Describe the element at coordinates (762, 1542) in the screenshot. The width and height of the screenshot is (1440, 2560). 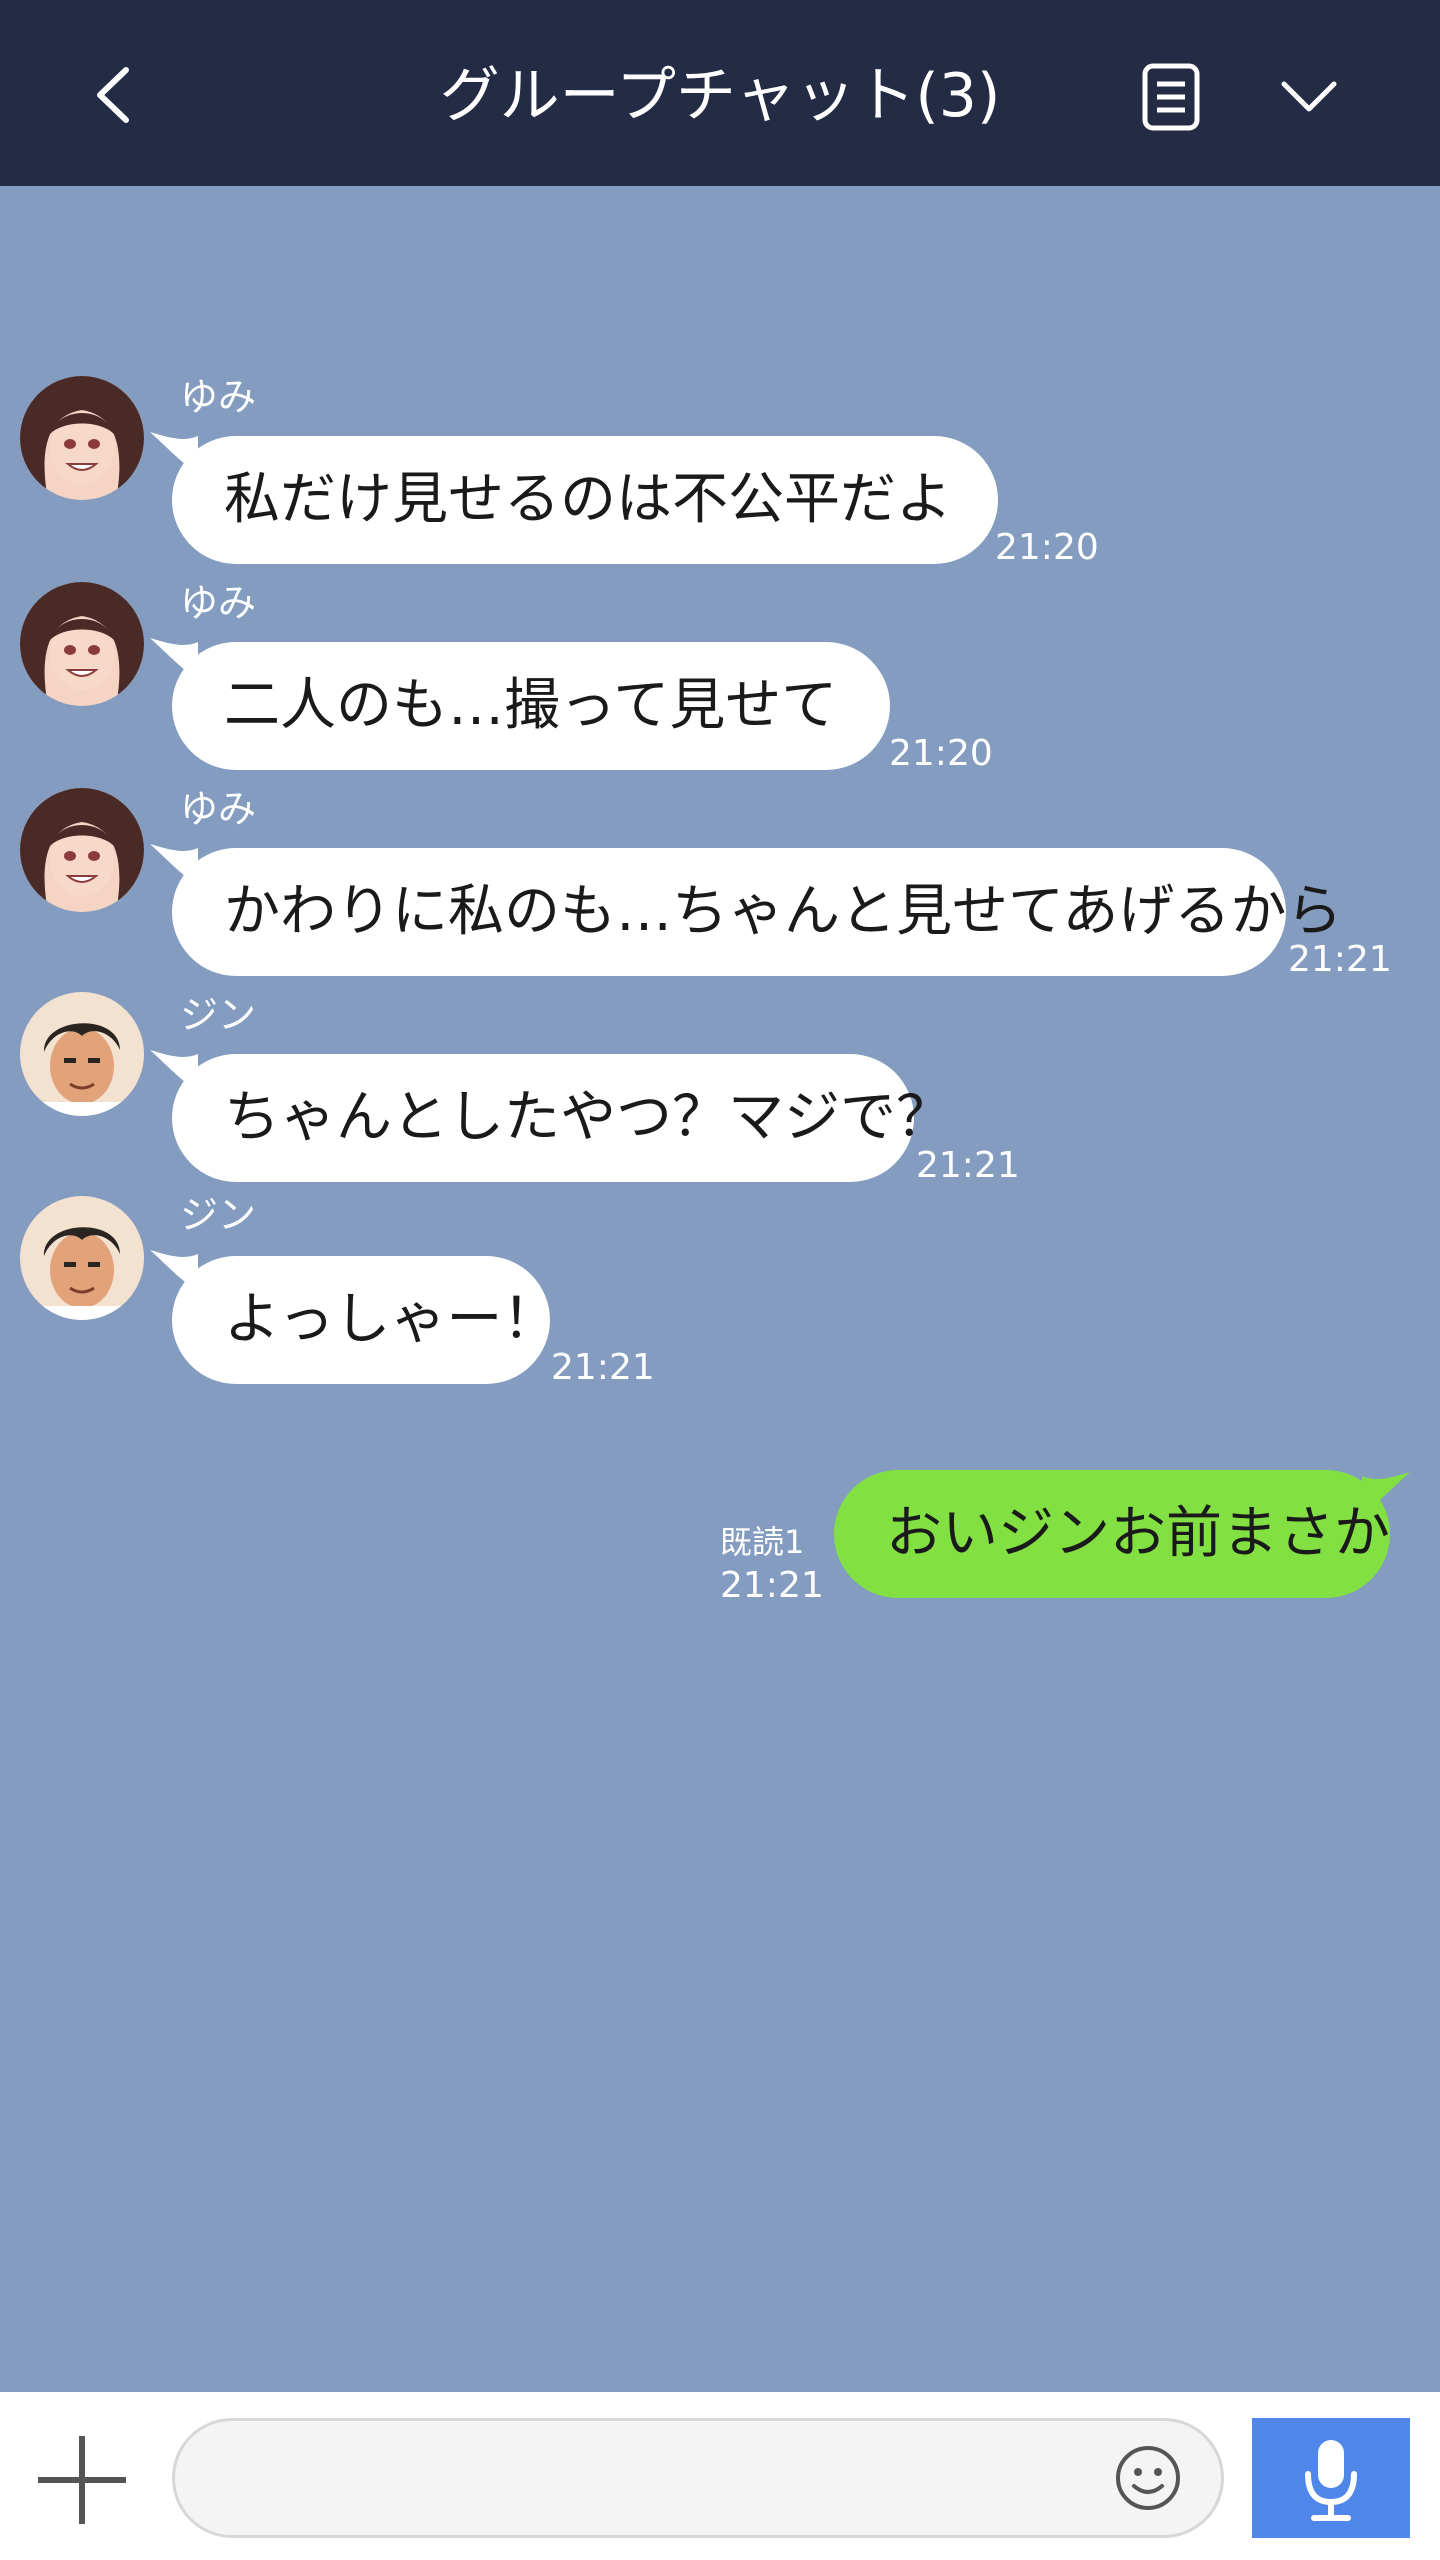
I see `read-receipt: 既読1` at that location.